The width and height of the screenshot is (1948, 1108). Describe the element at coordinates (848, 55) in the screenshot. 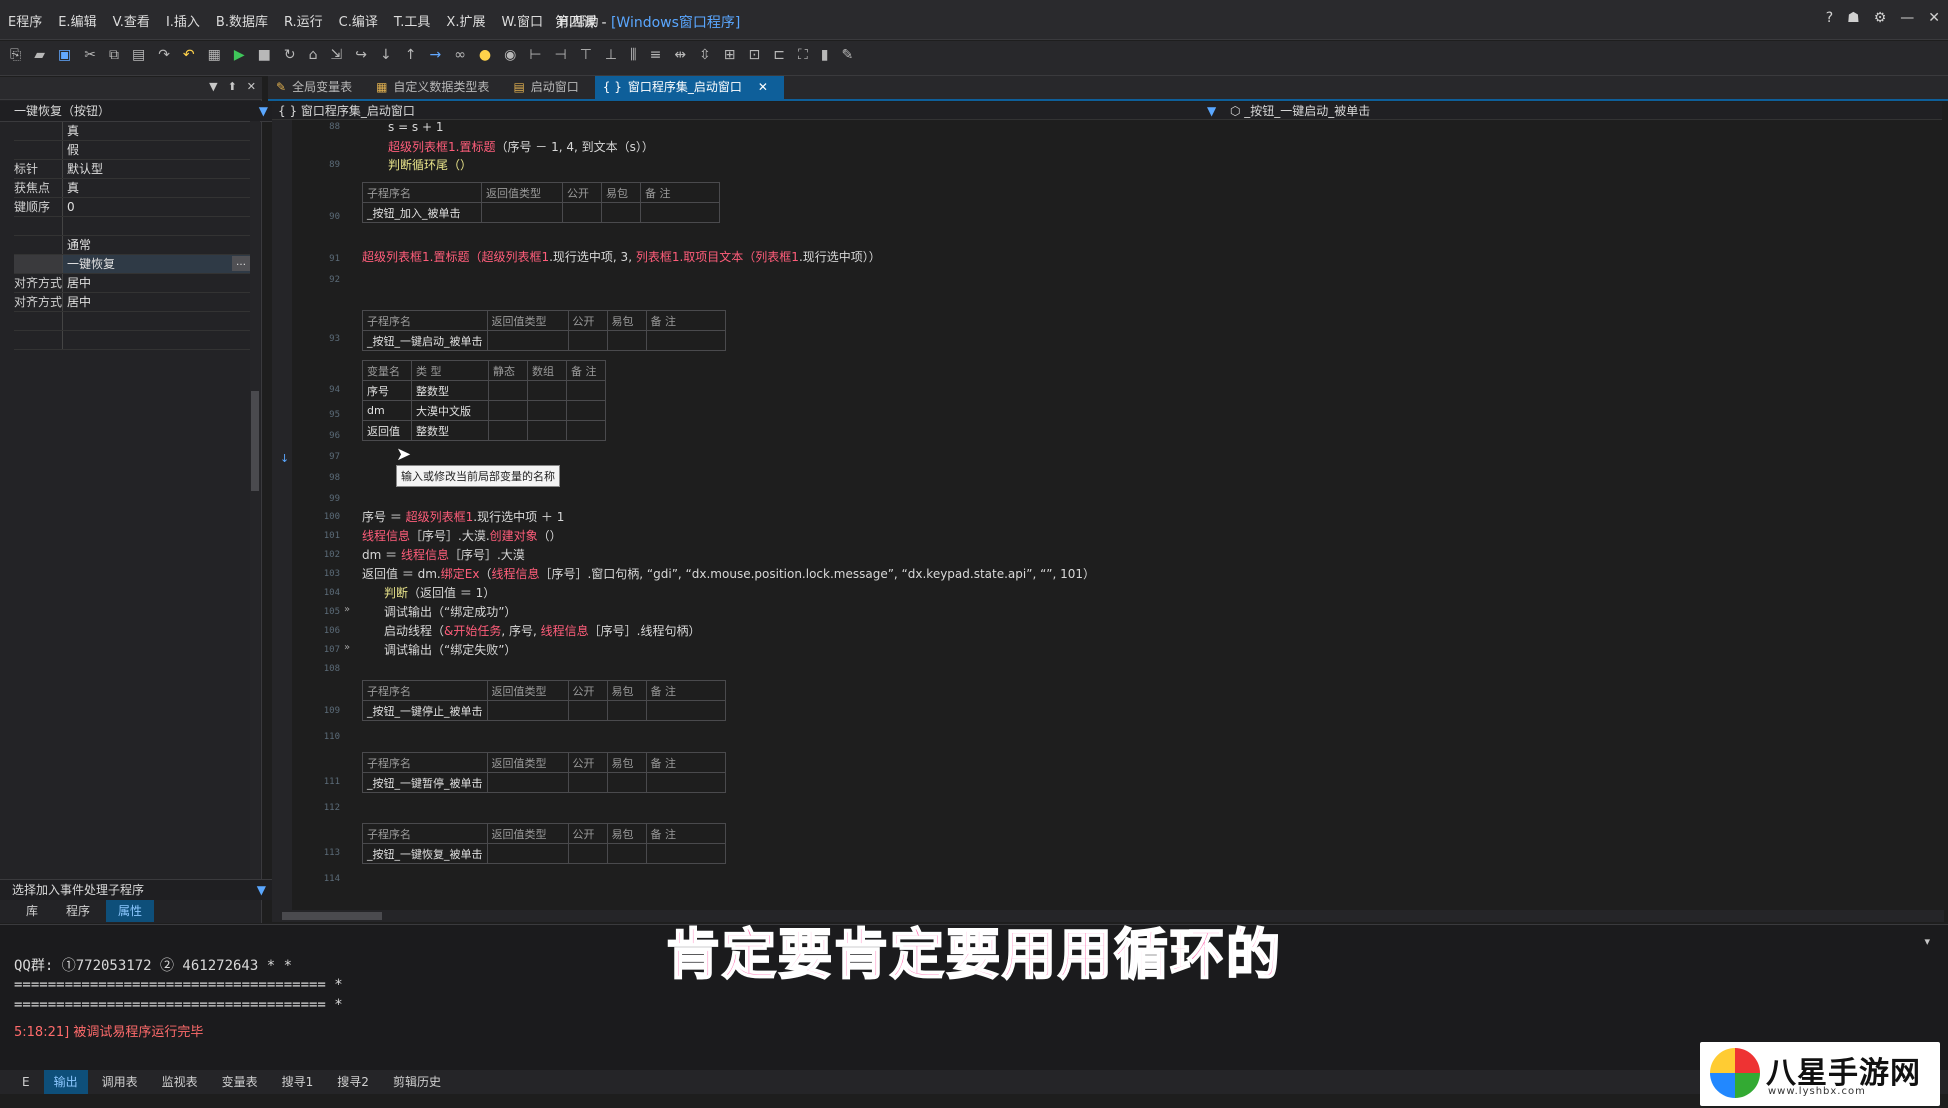

I see `pen-icon: ✎` at that location.